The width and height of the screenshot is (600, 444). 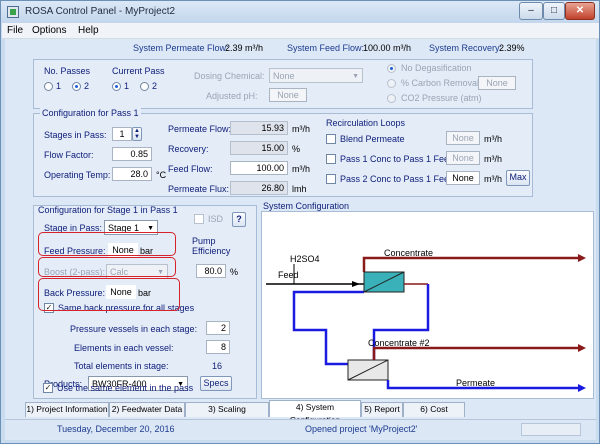 What do you see at coordinates (440, 83) in the screenshot?
I see `carbon-removal-label: % Carbon Removal` at bounding box center [440, 83].